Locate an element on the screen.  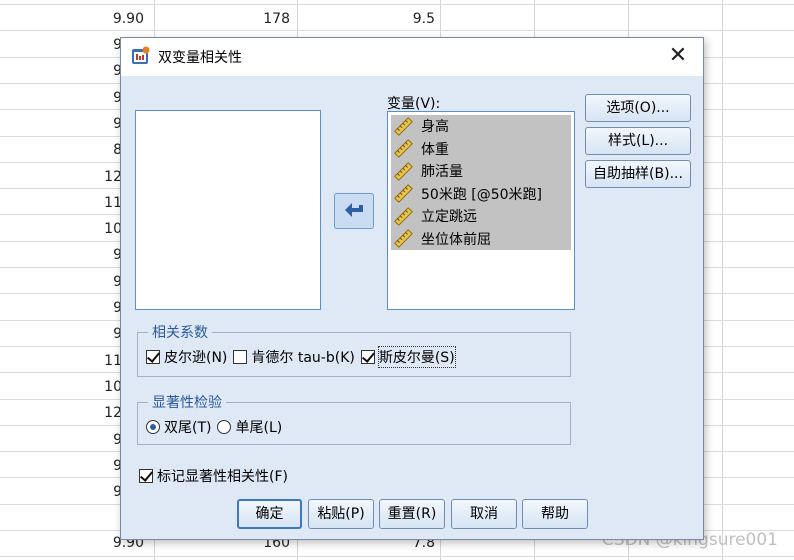
radio-label: 单尾(L) is located at coordinates (259, 428).